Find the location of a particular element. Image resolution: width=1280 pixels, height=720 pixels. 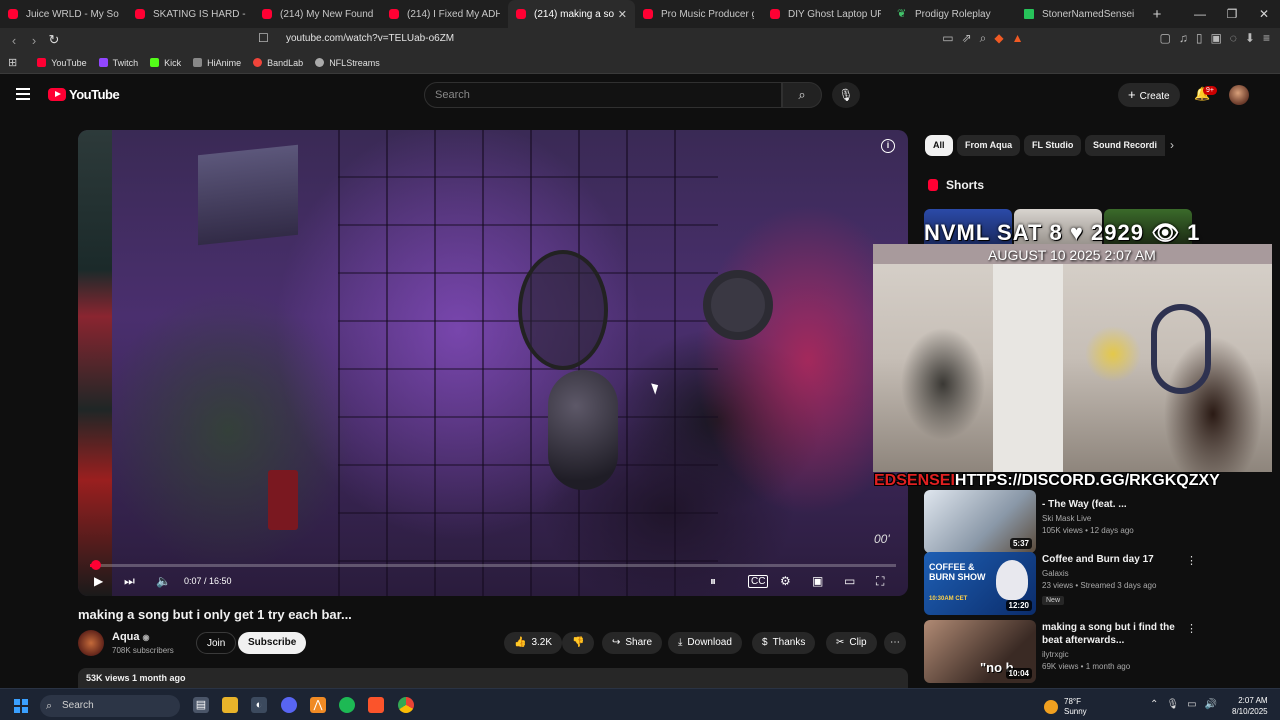

discord-icon is located at coordinates (289, 705).